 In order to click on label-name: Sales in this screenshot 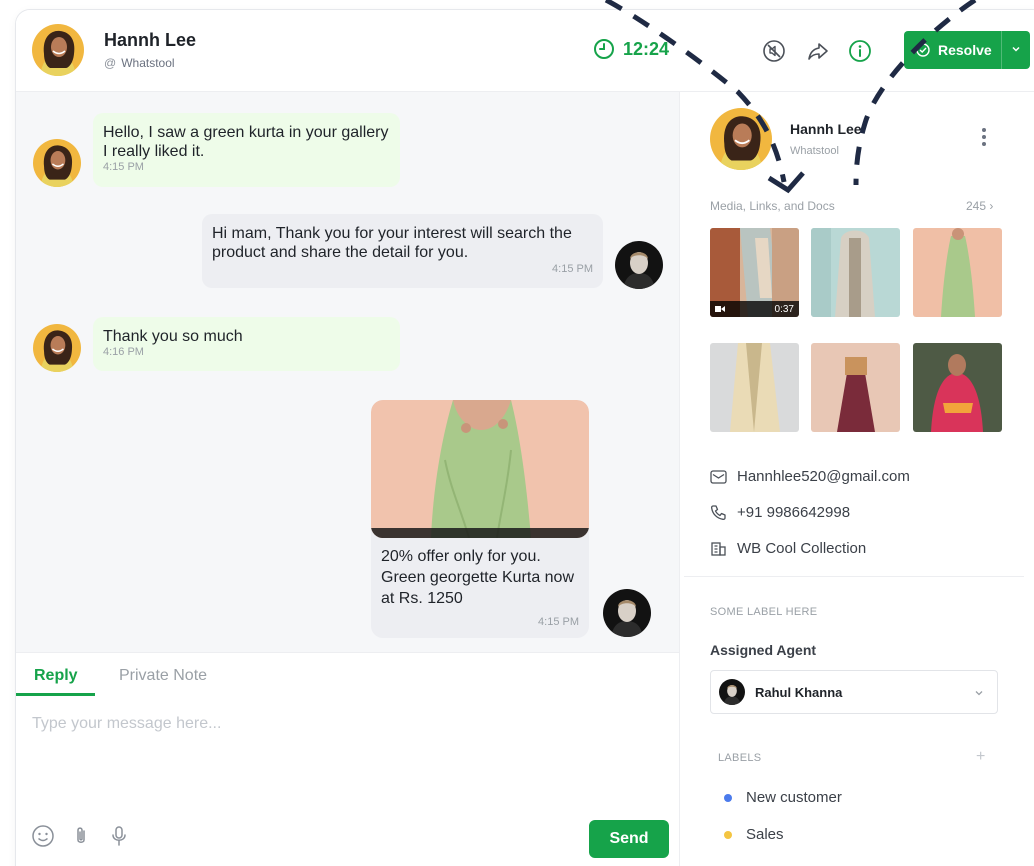, I will do `click(765, 834)`.